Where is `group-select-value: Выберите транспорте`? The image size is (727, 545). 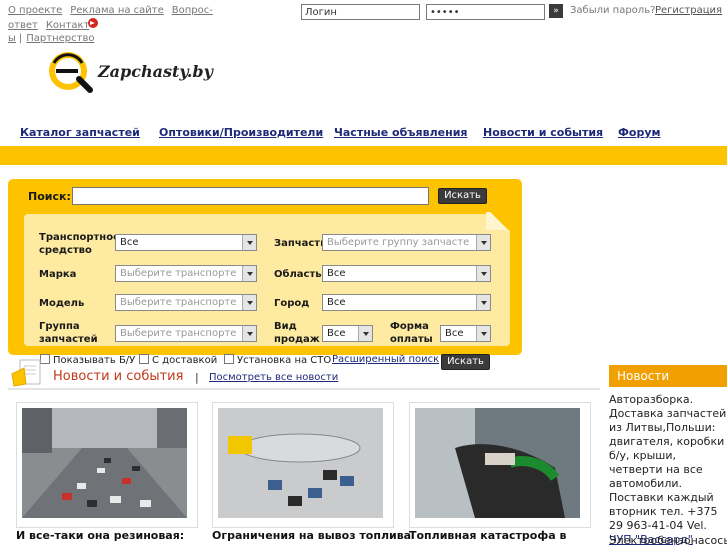 group-select-value: Выберите транспорте is located at coordinates (178, 333).